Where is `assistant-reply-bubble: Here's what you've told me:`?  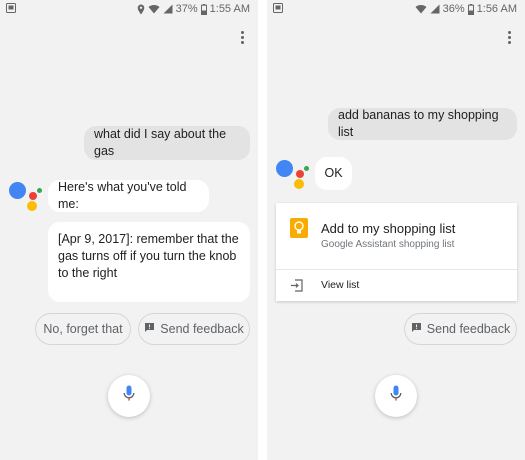 assistant-reply-bubble: Here's what you've told me: is located at coordinates (128, 196).